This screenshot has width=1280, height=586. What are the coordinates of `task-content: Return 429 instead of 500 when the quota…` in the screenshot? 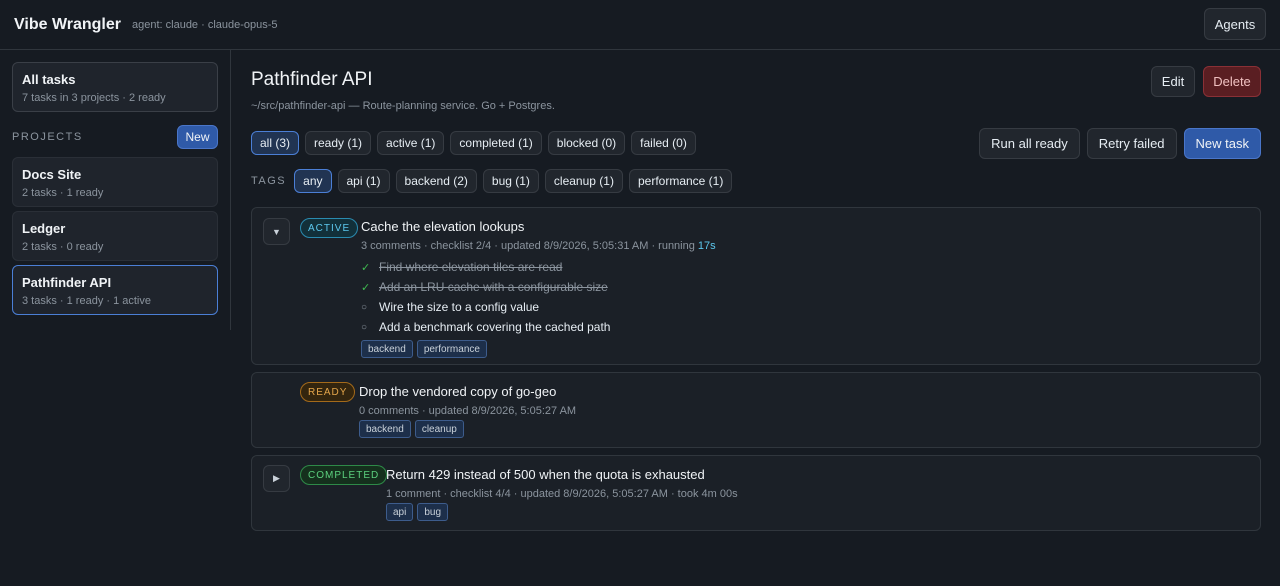 It's located at (562, 494).